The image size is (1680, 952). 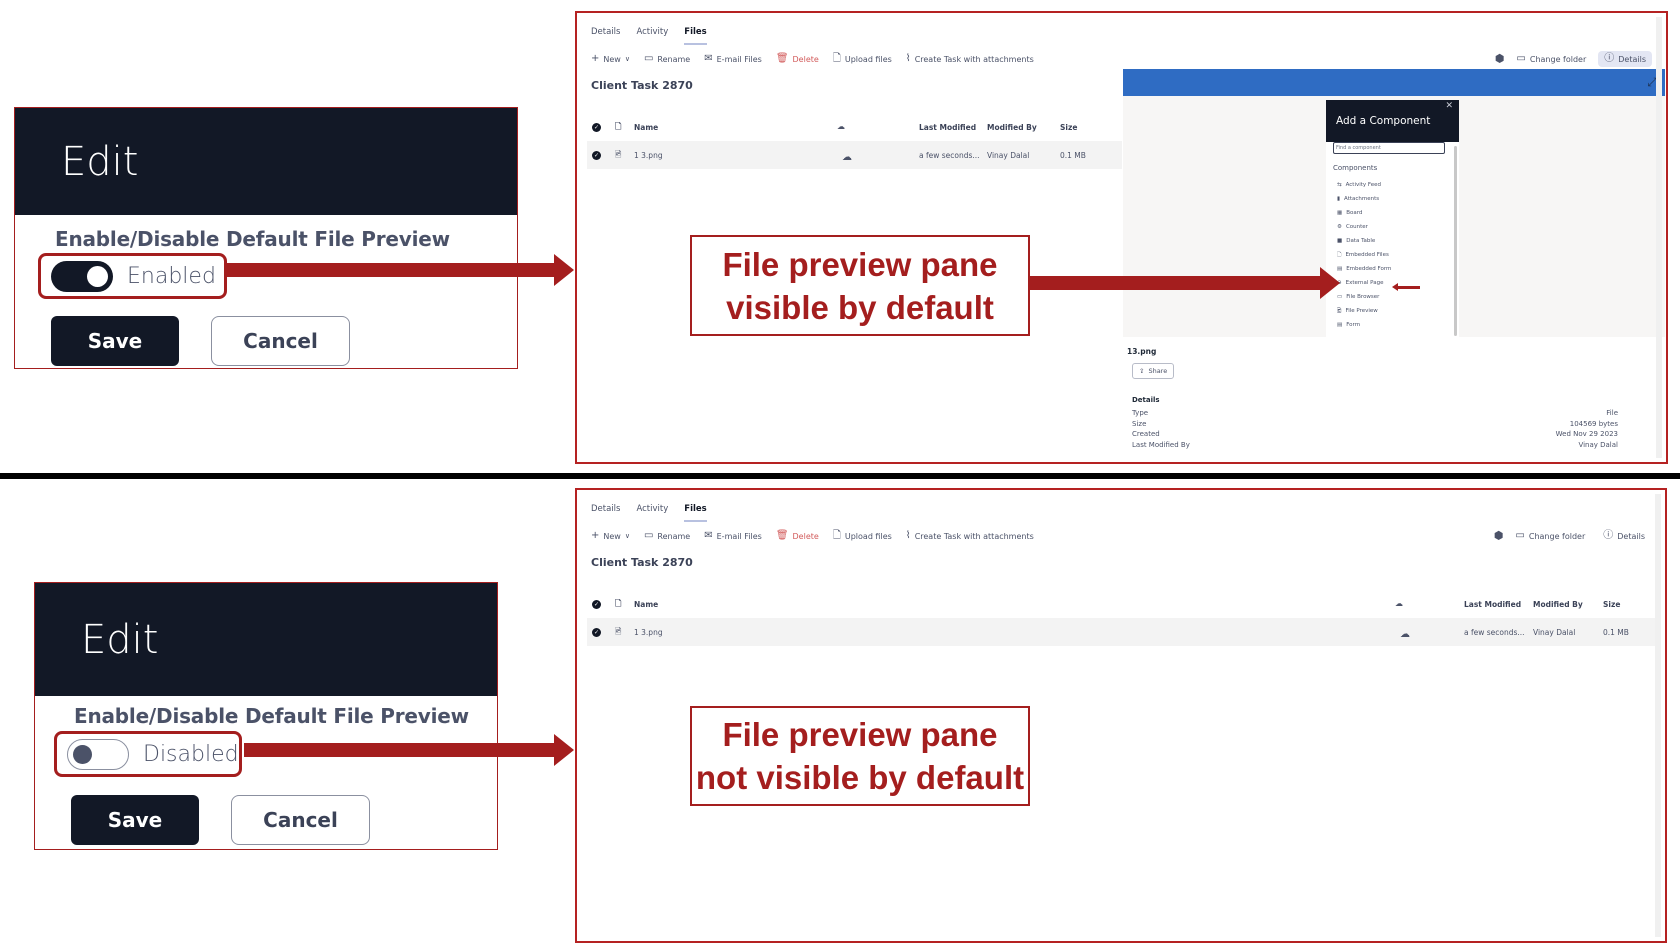 What do you see at coordinates (1392, 325) in the screenshot?
I see `component-item: ▤ Form` at bounding box center [1392, 325].